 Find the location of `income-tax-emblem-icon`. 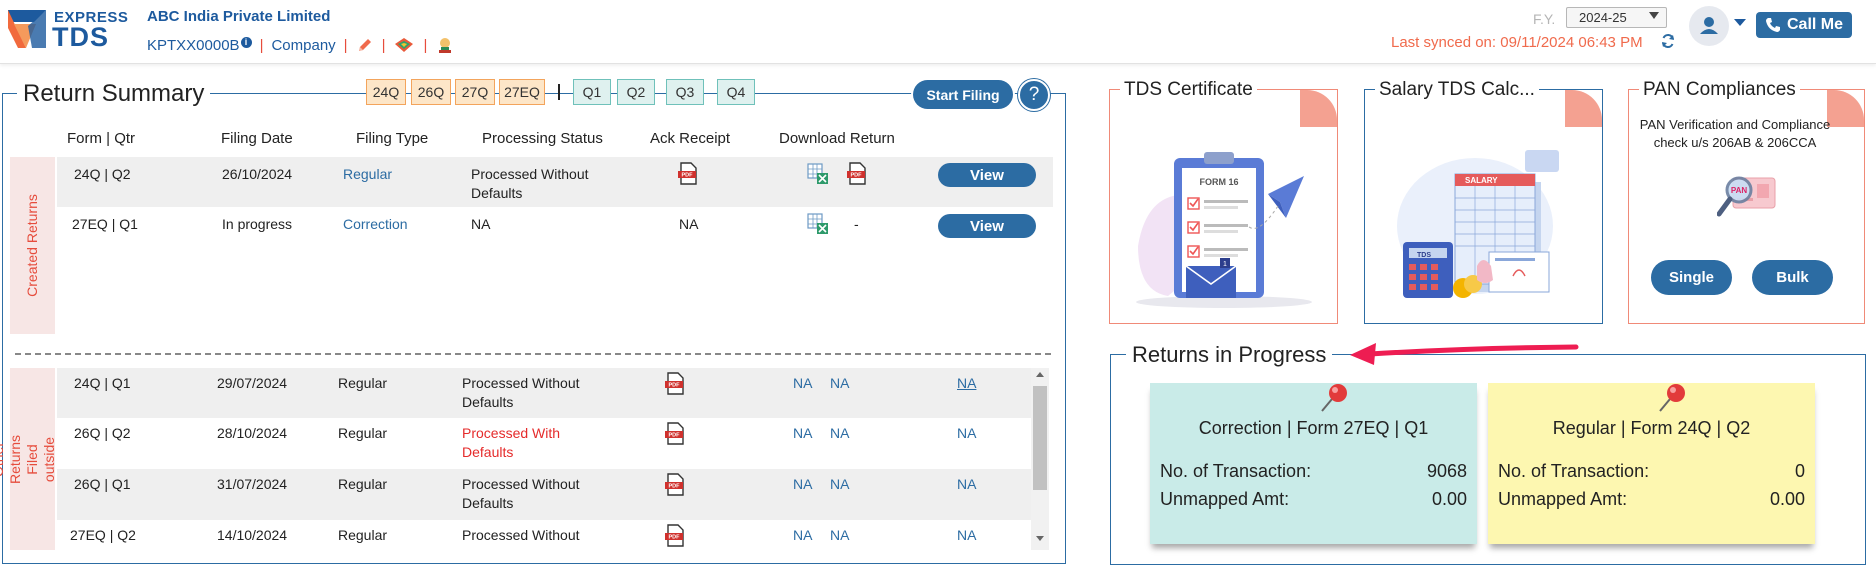

income-tax-emblem-icon is located at coordinates (445, 45).